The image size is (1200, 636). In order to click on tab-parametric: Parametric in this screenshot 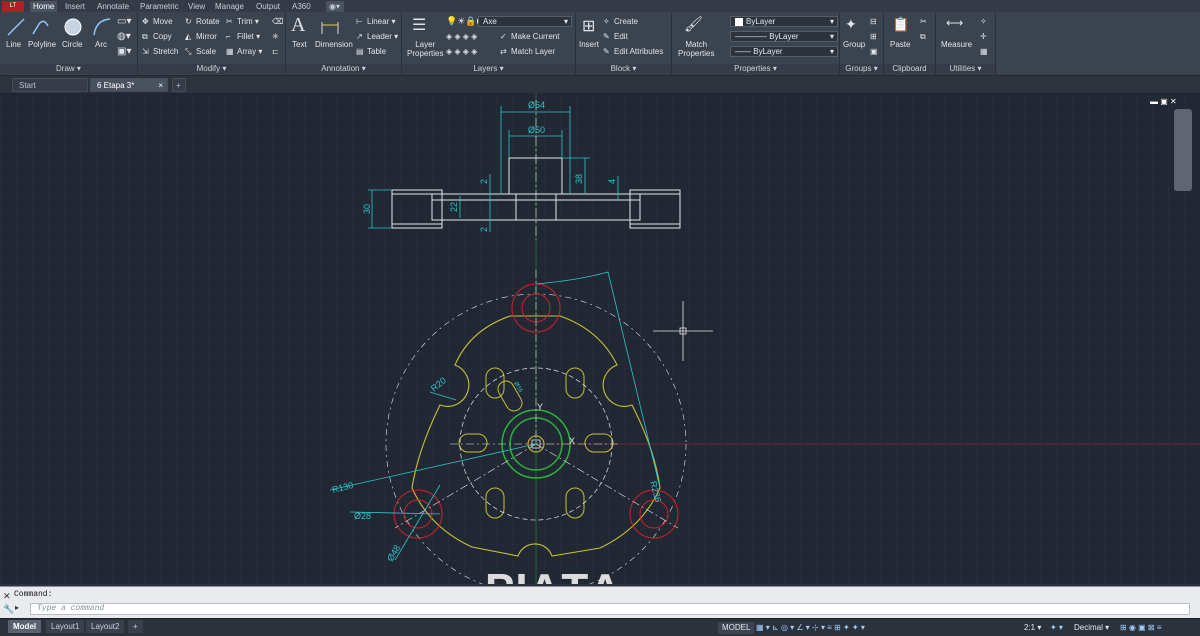, I will do `click(159, 6)`.